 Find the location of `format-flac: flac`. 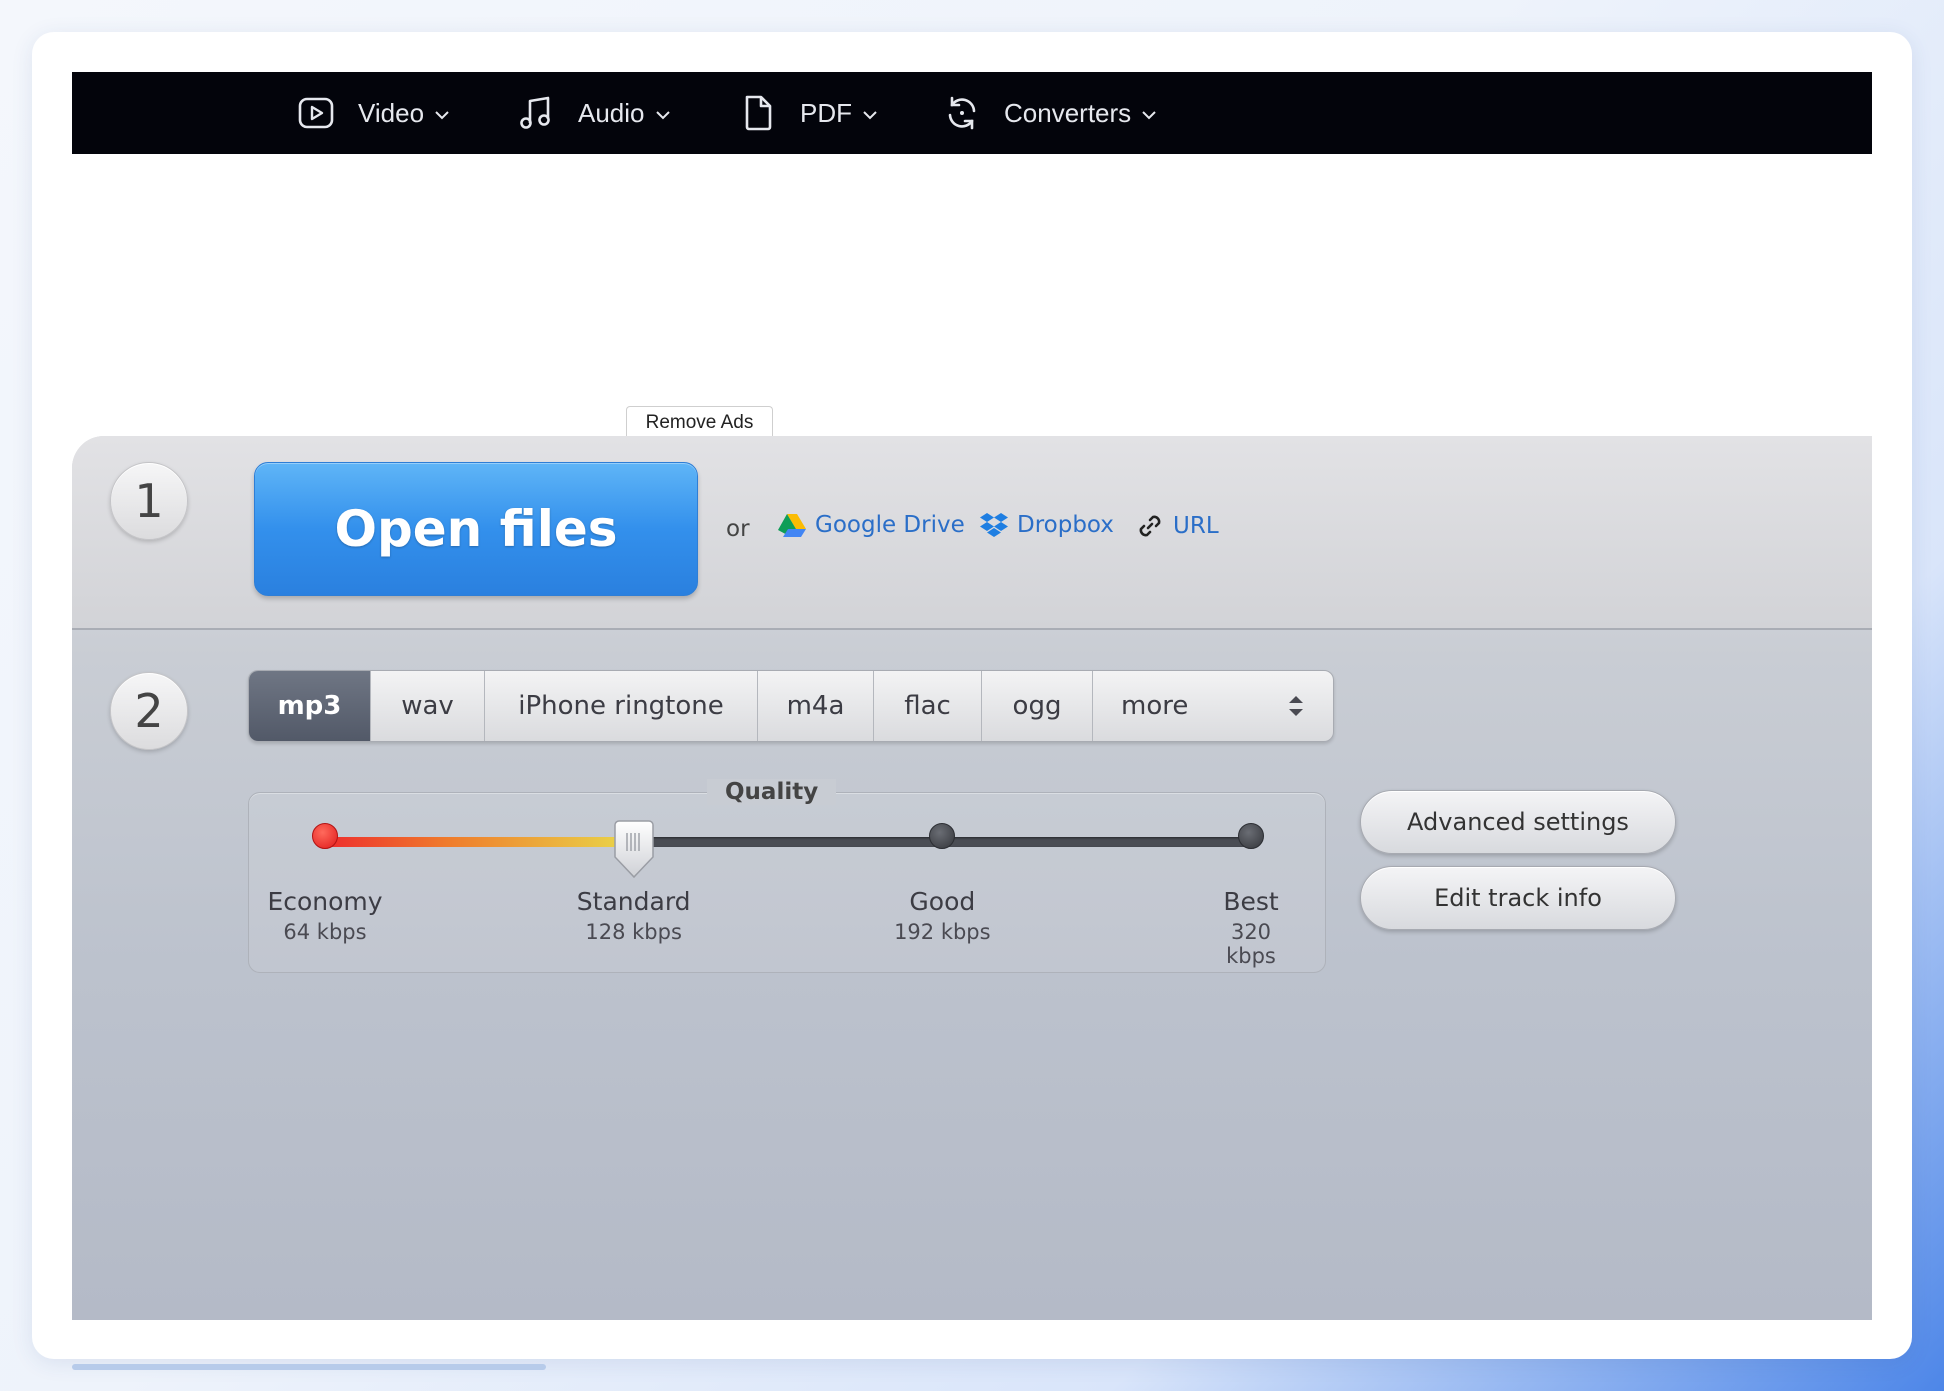

format-flac: flac is located at coordinates (928, 706).